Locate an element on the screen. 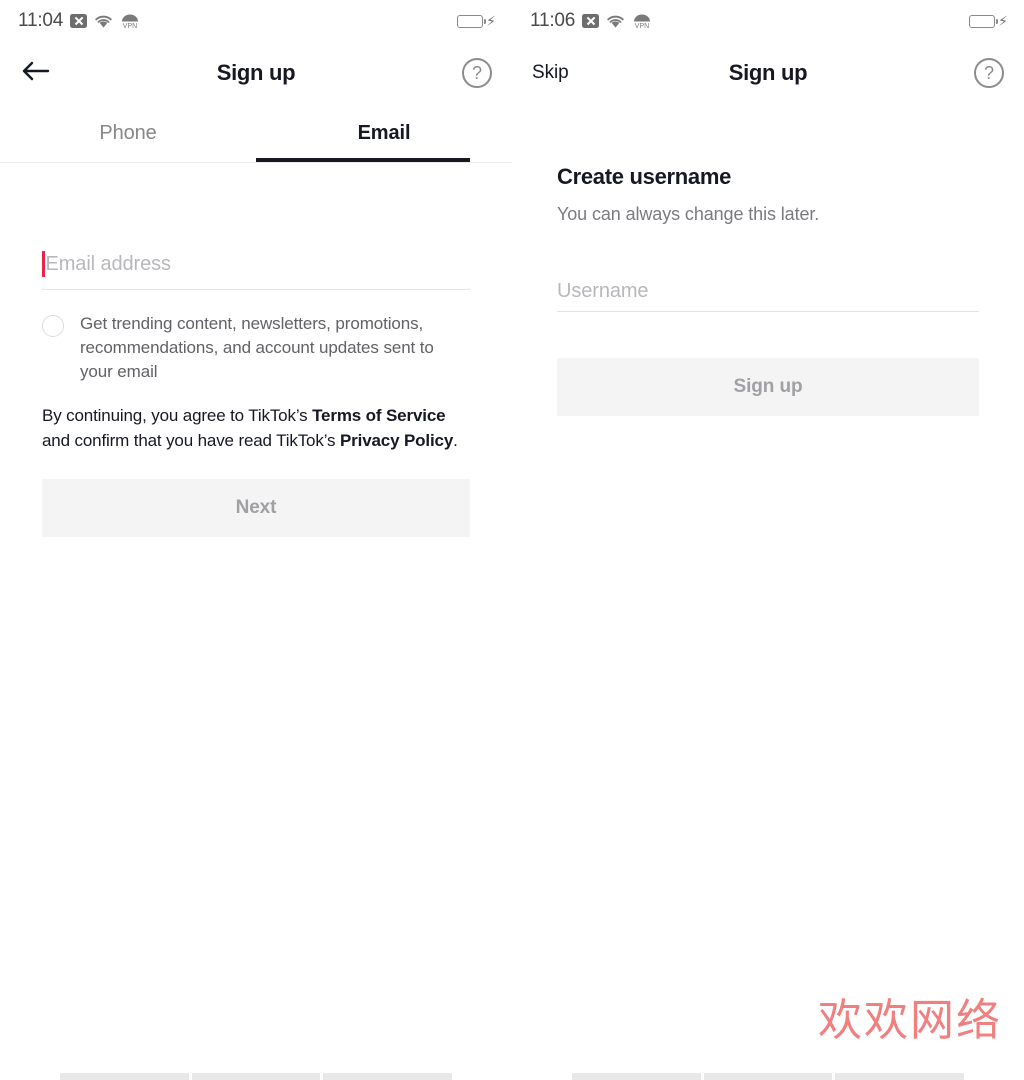 This screenshot has height=1080, width=1024. username-input-placeholder: Username is located at coordinates (603, 290).